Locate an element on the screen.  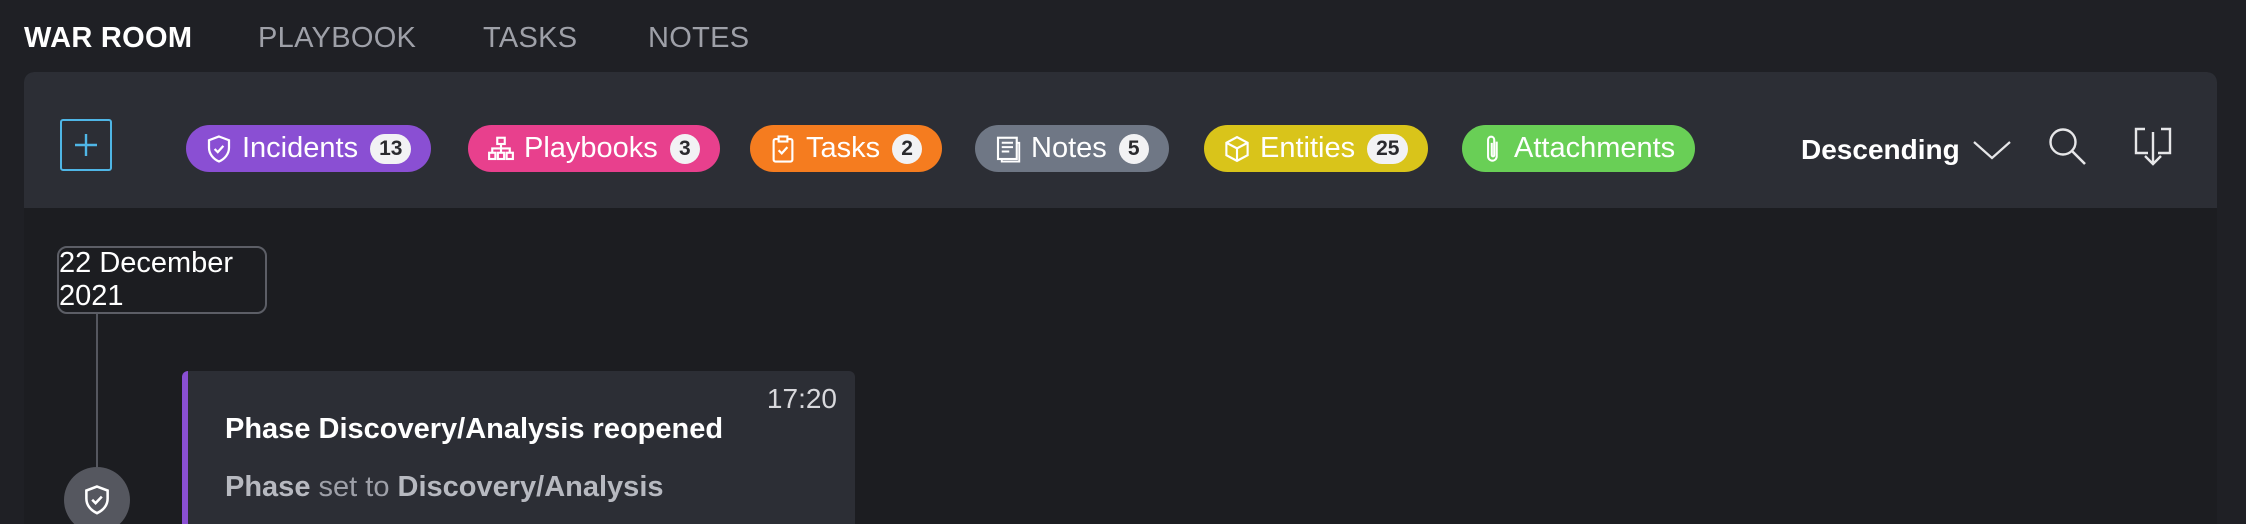
tasks-count-badge: 2 is located at coordinates (907, 148).